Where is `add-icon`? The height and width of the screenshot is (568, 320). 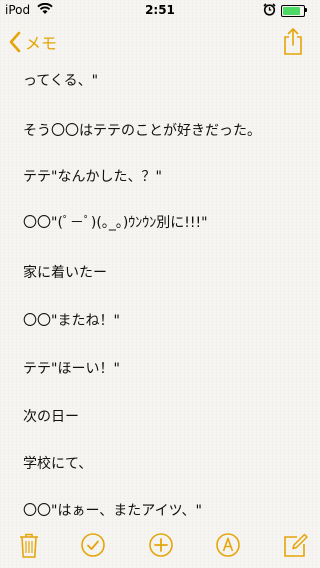
add-icon is located at coordinates (161, 545).